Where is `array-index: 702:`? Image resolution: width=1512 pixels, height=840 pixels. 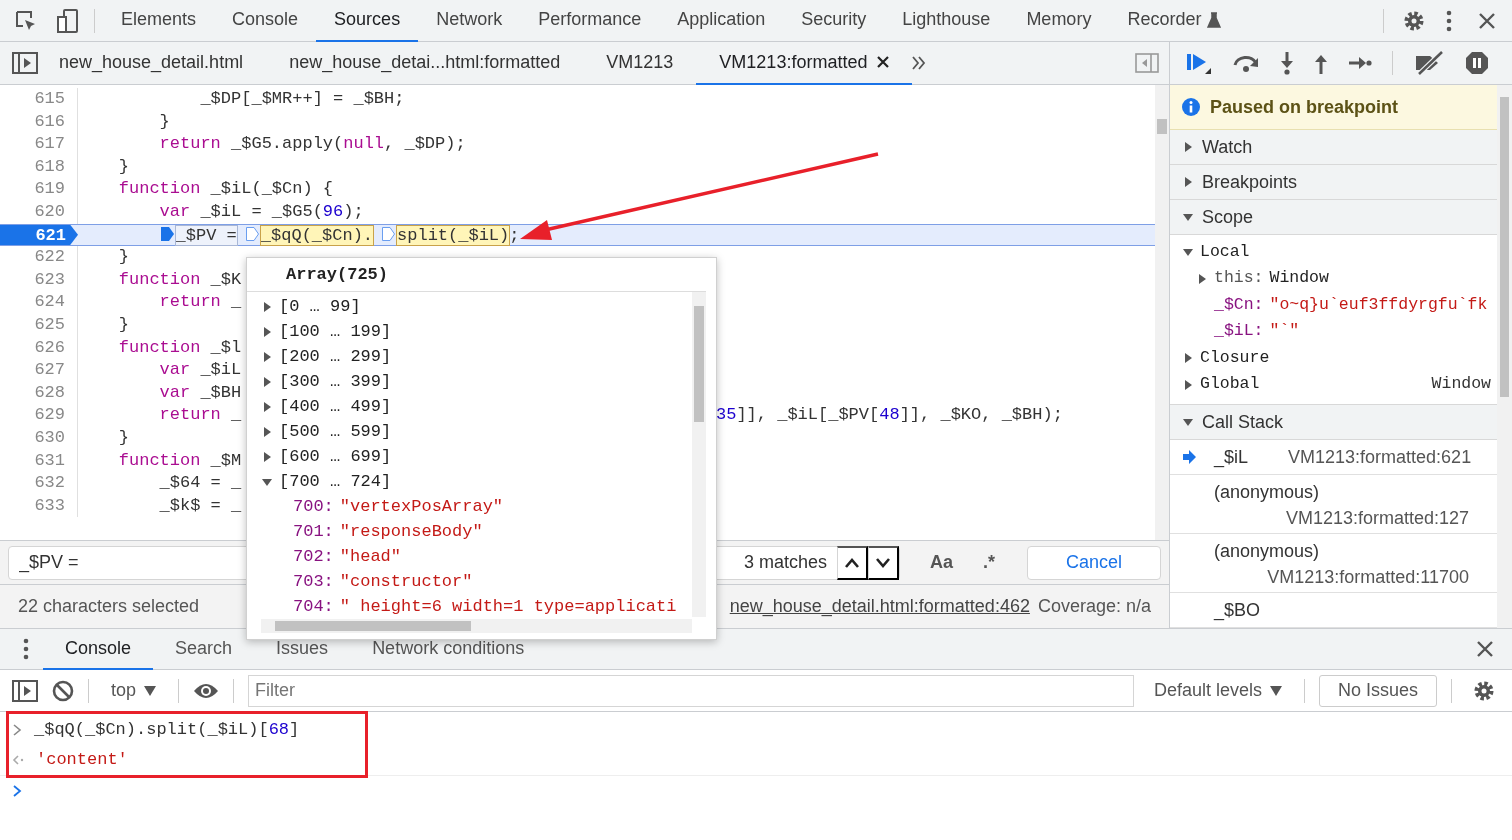 array-index: 702: is located at coordinates (313, 556).